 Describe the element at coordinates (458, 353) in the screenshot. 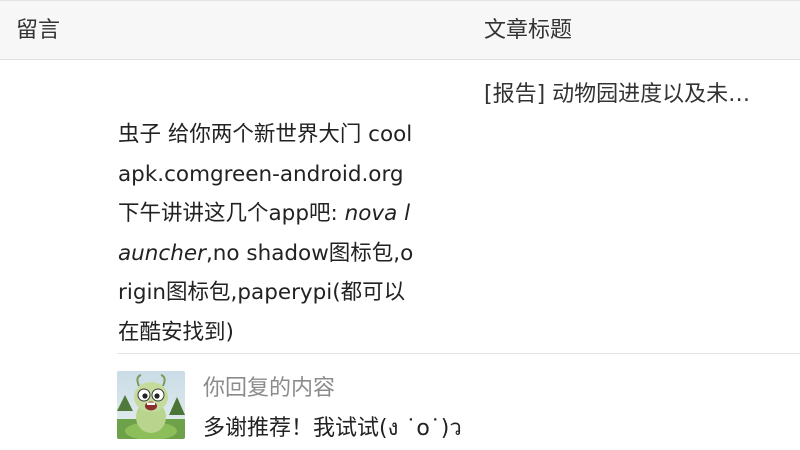

I see `reply-divider` at that location.